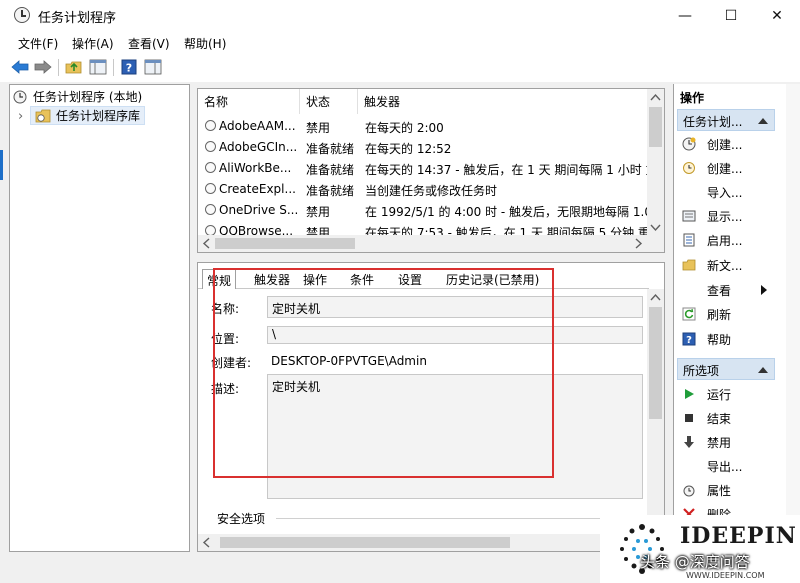 Image resolution: width=800 pixels, height=583 pixels. Describe the element at coordinates (725, 575) in the screenshot. I see `watermark-url: WWW.IDEEPIN.COM` at that location.